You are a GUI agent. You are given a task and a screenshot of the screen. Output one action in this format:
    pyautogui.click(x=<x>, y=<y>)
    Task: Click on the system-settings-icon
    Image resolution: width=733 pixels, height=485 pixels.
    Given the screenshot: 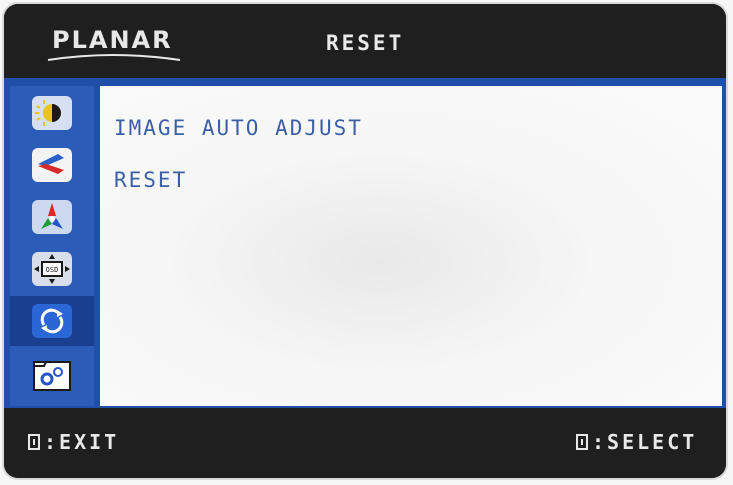 What is the action you would take?
    pyautogui.click(x=52, y=376)
    